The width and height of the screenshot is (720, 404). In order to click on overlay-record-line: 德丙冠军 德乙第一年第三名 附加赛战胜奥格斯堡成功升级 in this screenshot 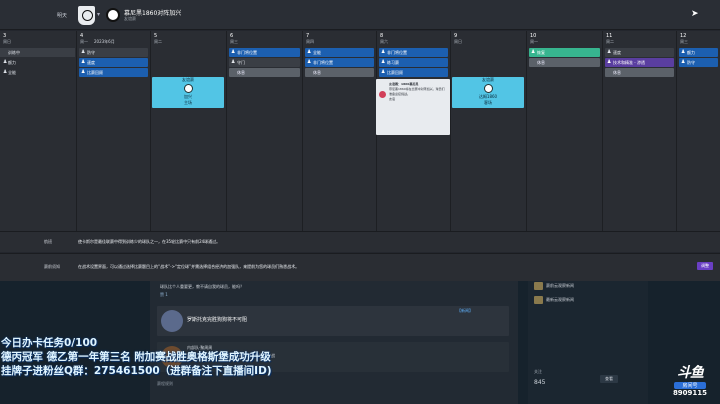, I will do `click(136, 357)`.